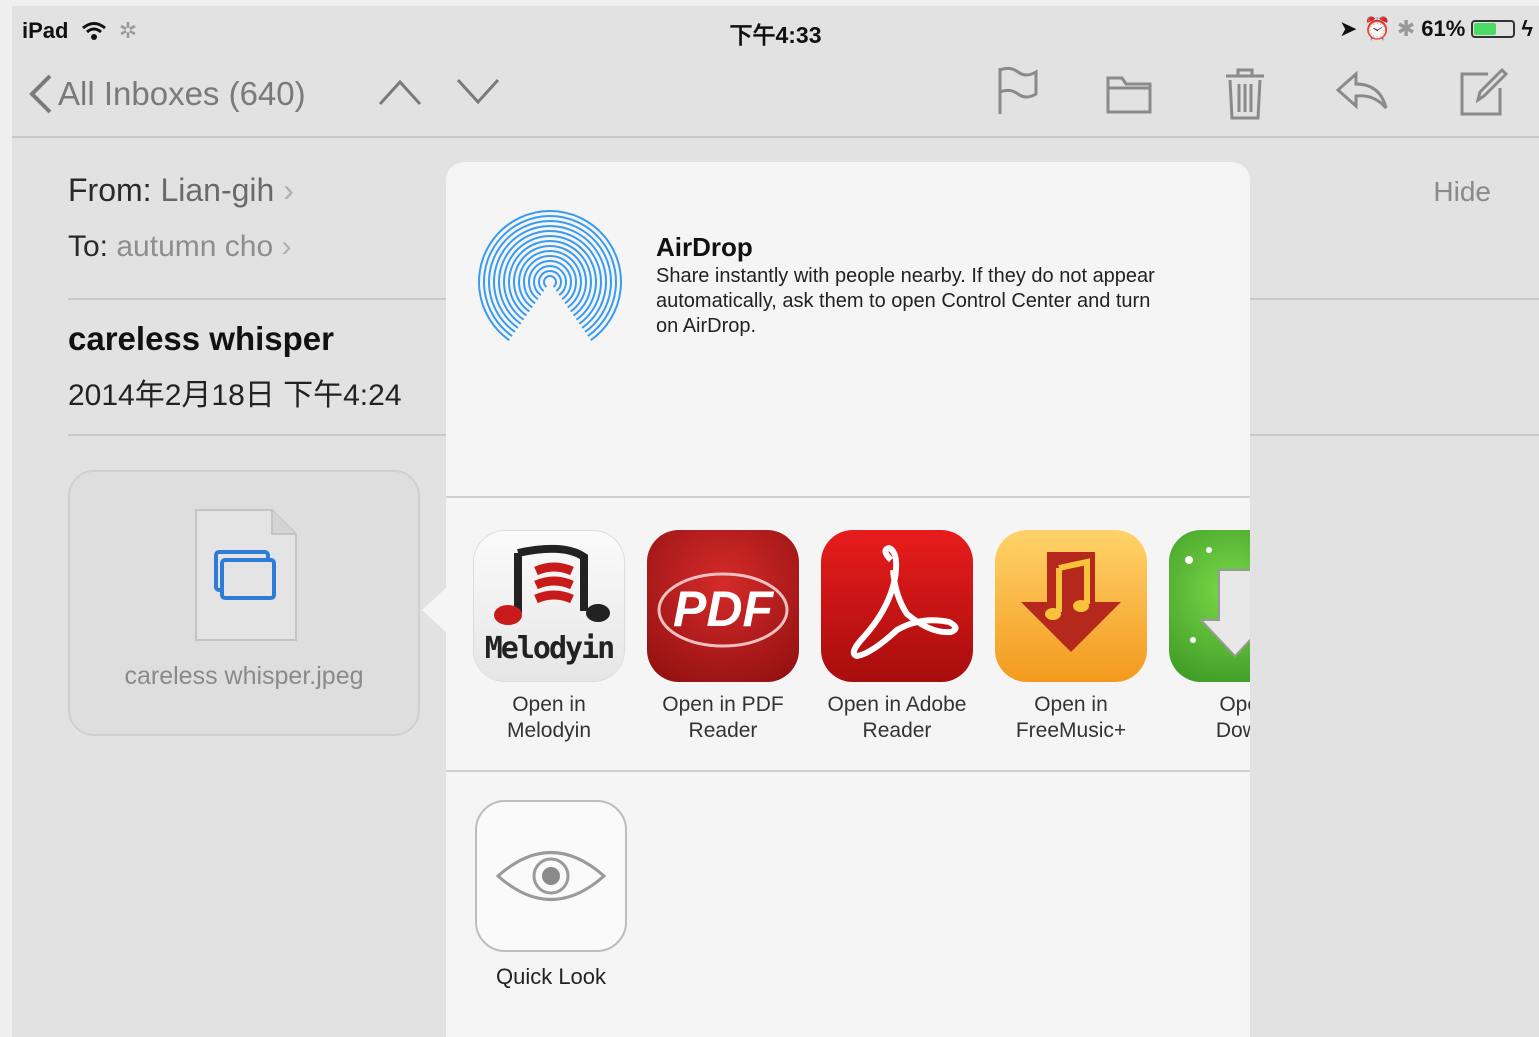 This screenshot has height=1037, width=1539. I want to click on previous-message-button, so click(400, 92).